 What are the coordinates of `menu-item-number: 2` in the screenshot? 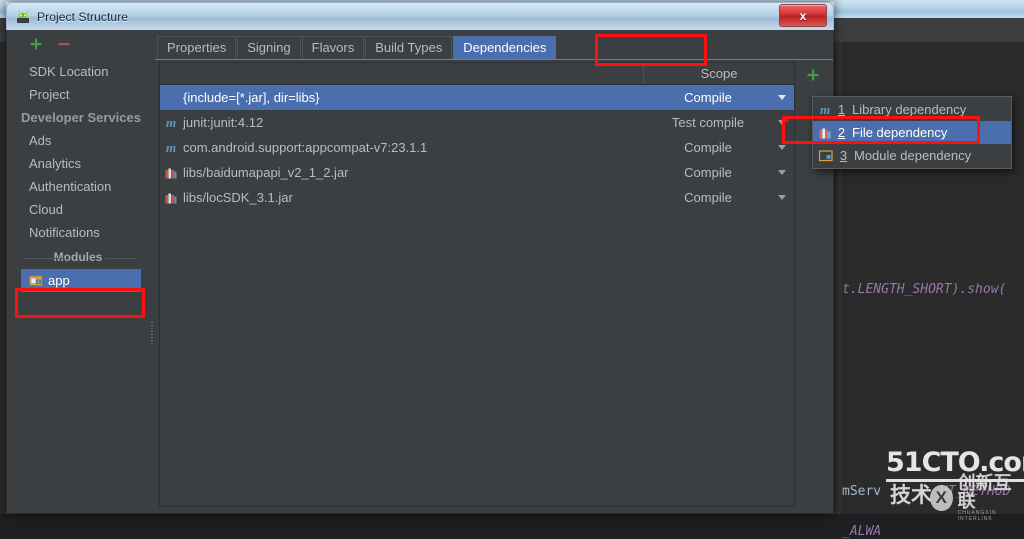 It's located at (841, 132).